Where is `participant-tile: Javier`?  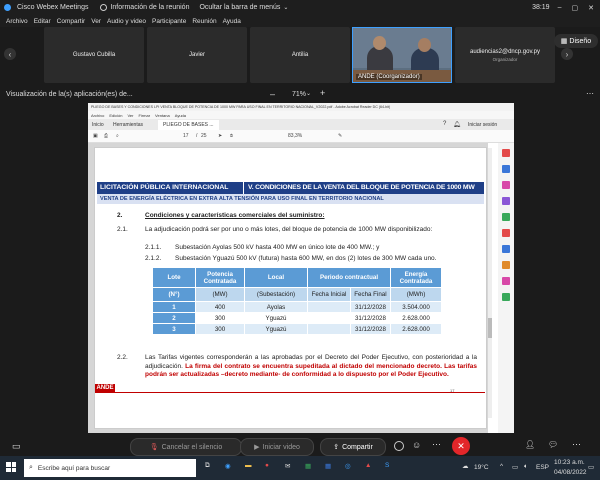 participant-tile: Javier is located at coordinates (197, 55).